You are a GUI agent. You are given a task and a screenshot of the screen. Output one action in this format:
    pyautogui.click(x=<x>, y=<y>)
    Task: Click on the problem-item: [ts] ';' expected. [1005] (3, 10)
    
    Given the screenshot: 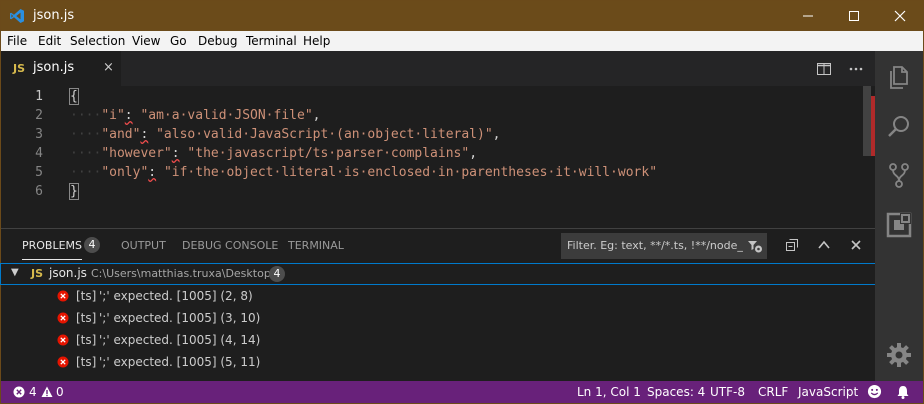 What is the action you would take?
    pyautogui.click(x=438, y=319)
    